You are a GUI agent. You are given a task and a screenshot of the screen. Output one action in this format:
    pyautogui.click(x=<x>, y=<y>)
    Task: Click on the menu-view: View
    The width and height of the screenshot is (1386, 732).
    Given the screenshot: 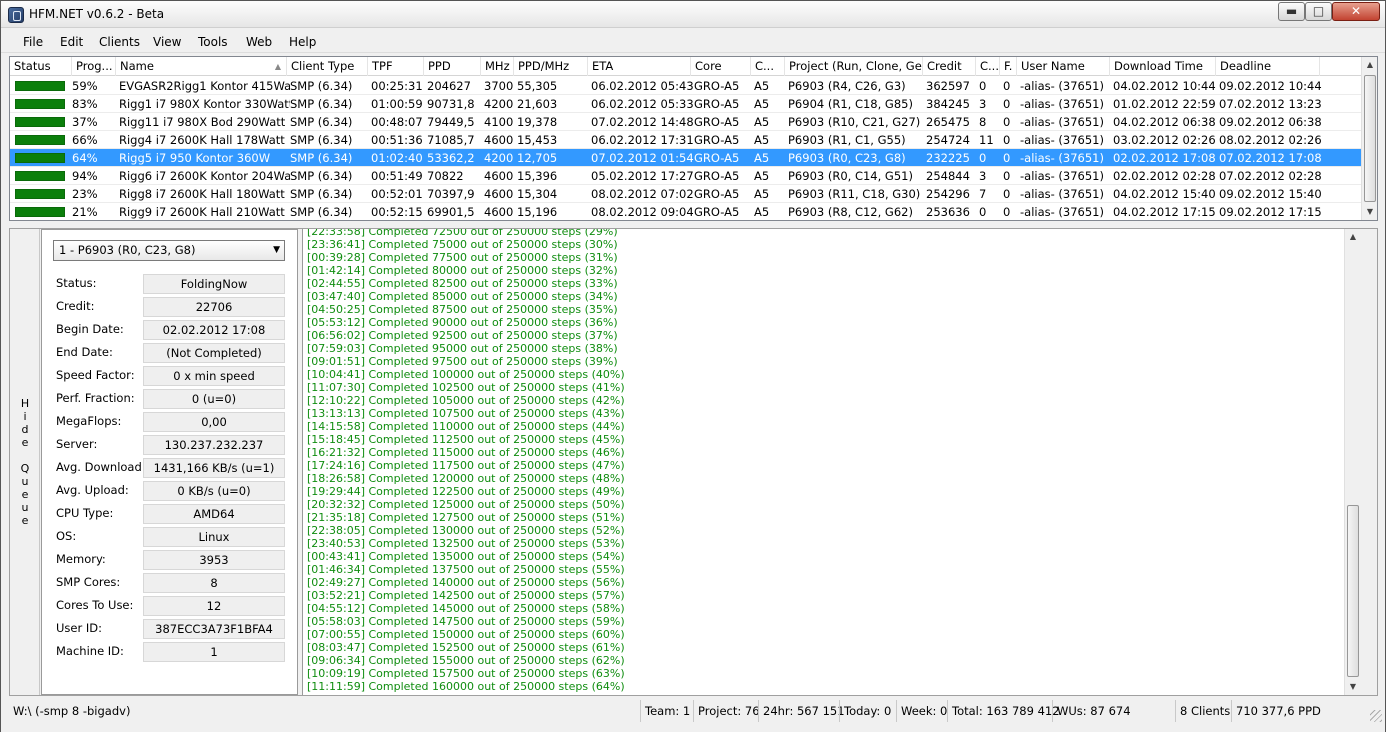 What is the action you would take?
    pyautogui.click(x=167, y=42)
    